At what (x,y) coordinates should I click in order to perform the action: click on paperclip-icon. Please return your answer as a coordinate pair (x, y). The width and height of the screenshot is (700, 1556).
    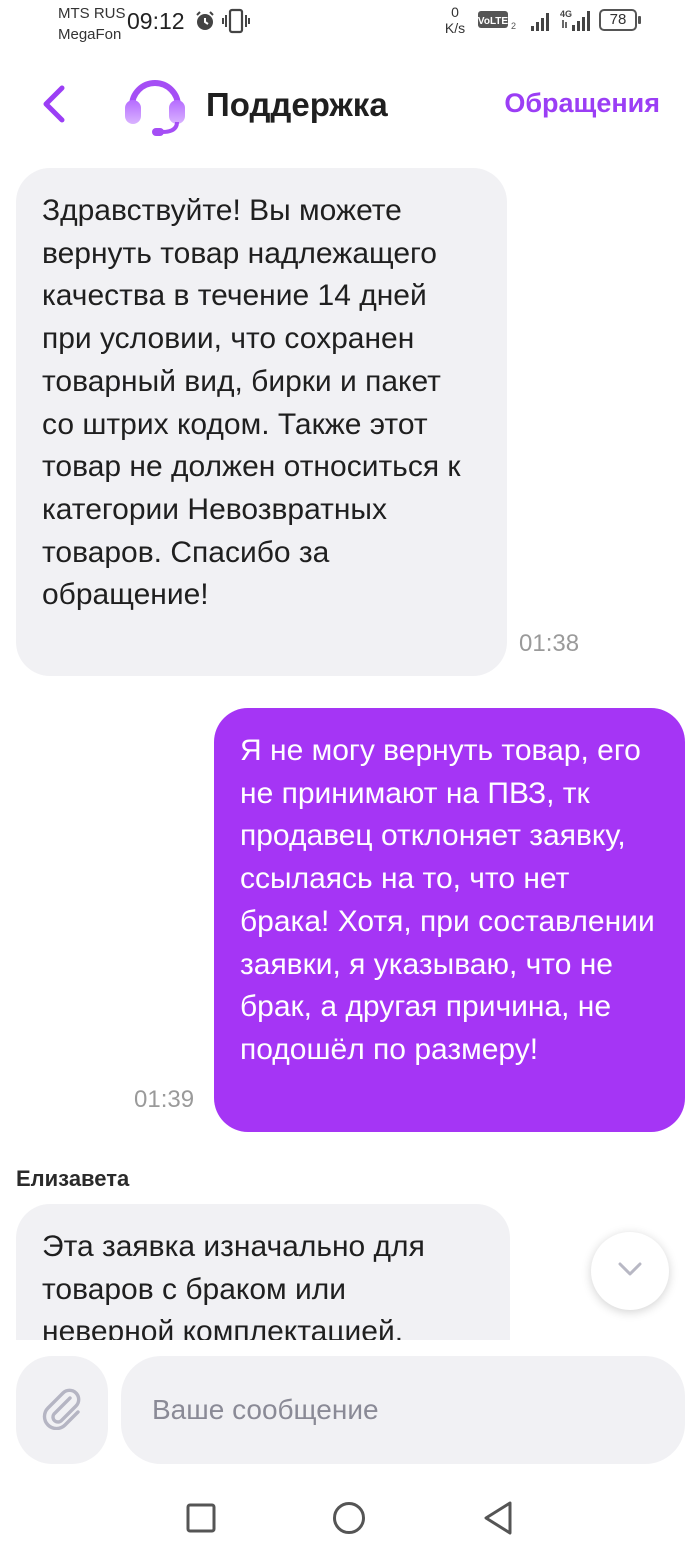
    Looking at the image, I should click on (62, 1410).